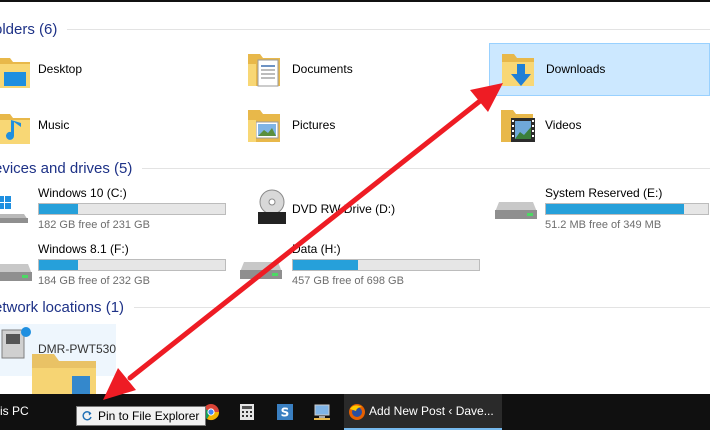 Image resolution: width=710 pixels, height=430 pixels. I want to click on arrow-head-bottom, so click(119, 384).